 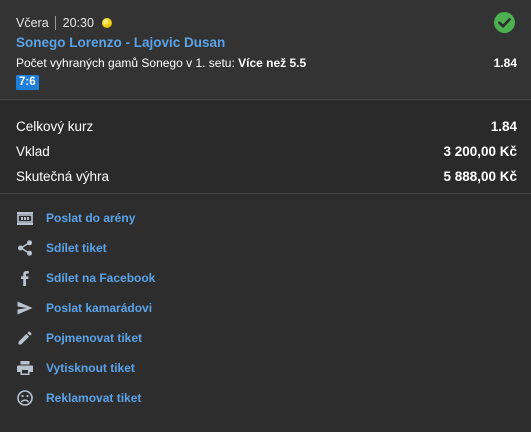 What do you see at coordinates (55, 126) in the screenshot?
I see `total-odds-label: Celkový kurz` at bounding box center [55, 126].